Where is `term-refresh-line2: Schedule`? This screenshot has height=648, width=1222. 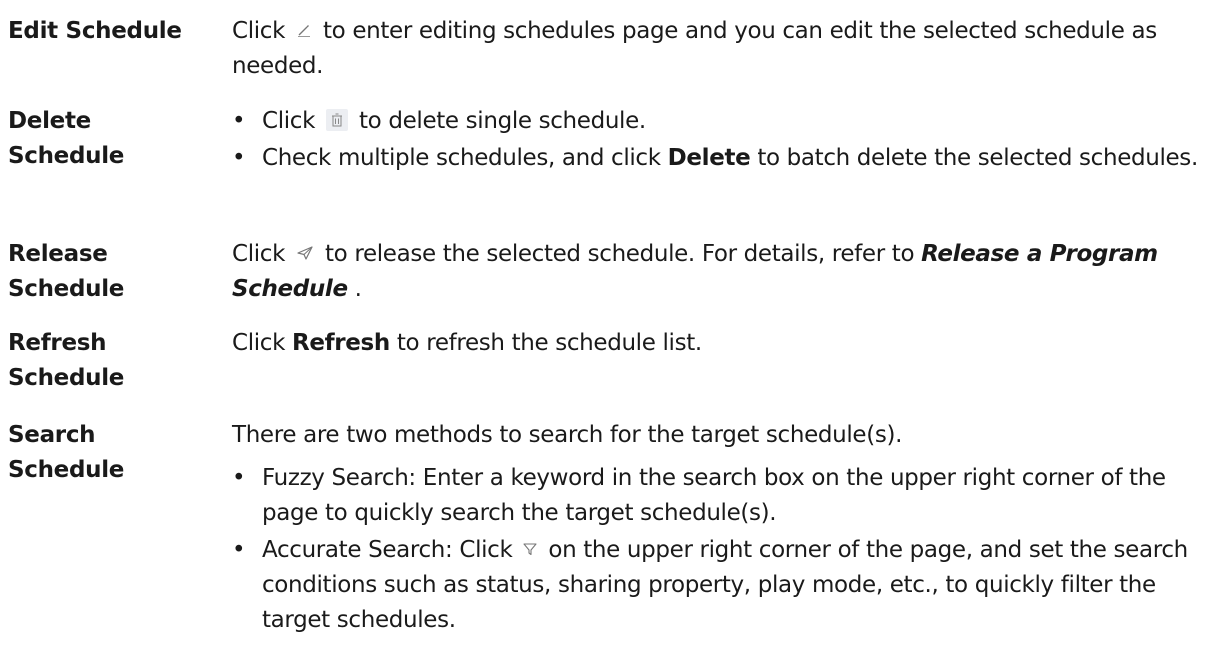
term-refresh-line2: Schedule is located at coordinates (66, 378).